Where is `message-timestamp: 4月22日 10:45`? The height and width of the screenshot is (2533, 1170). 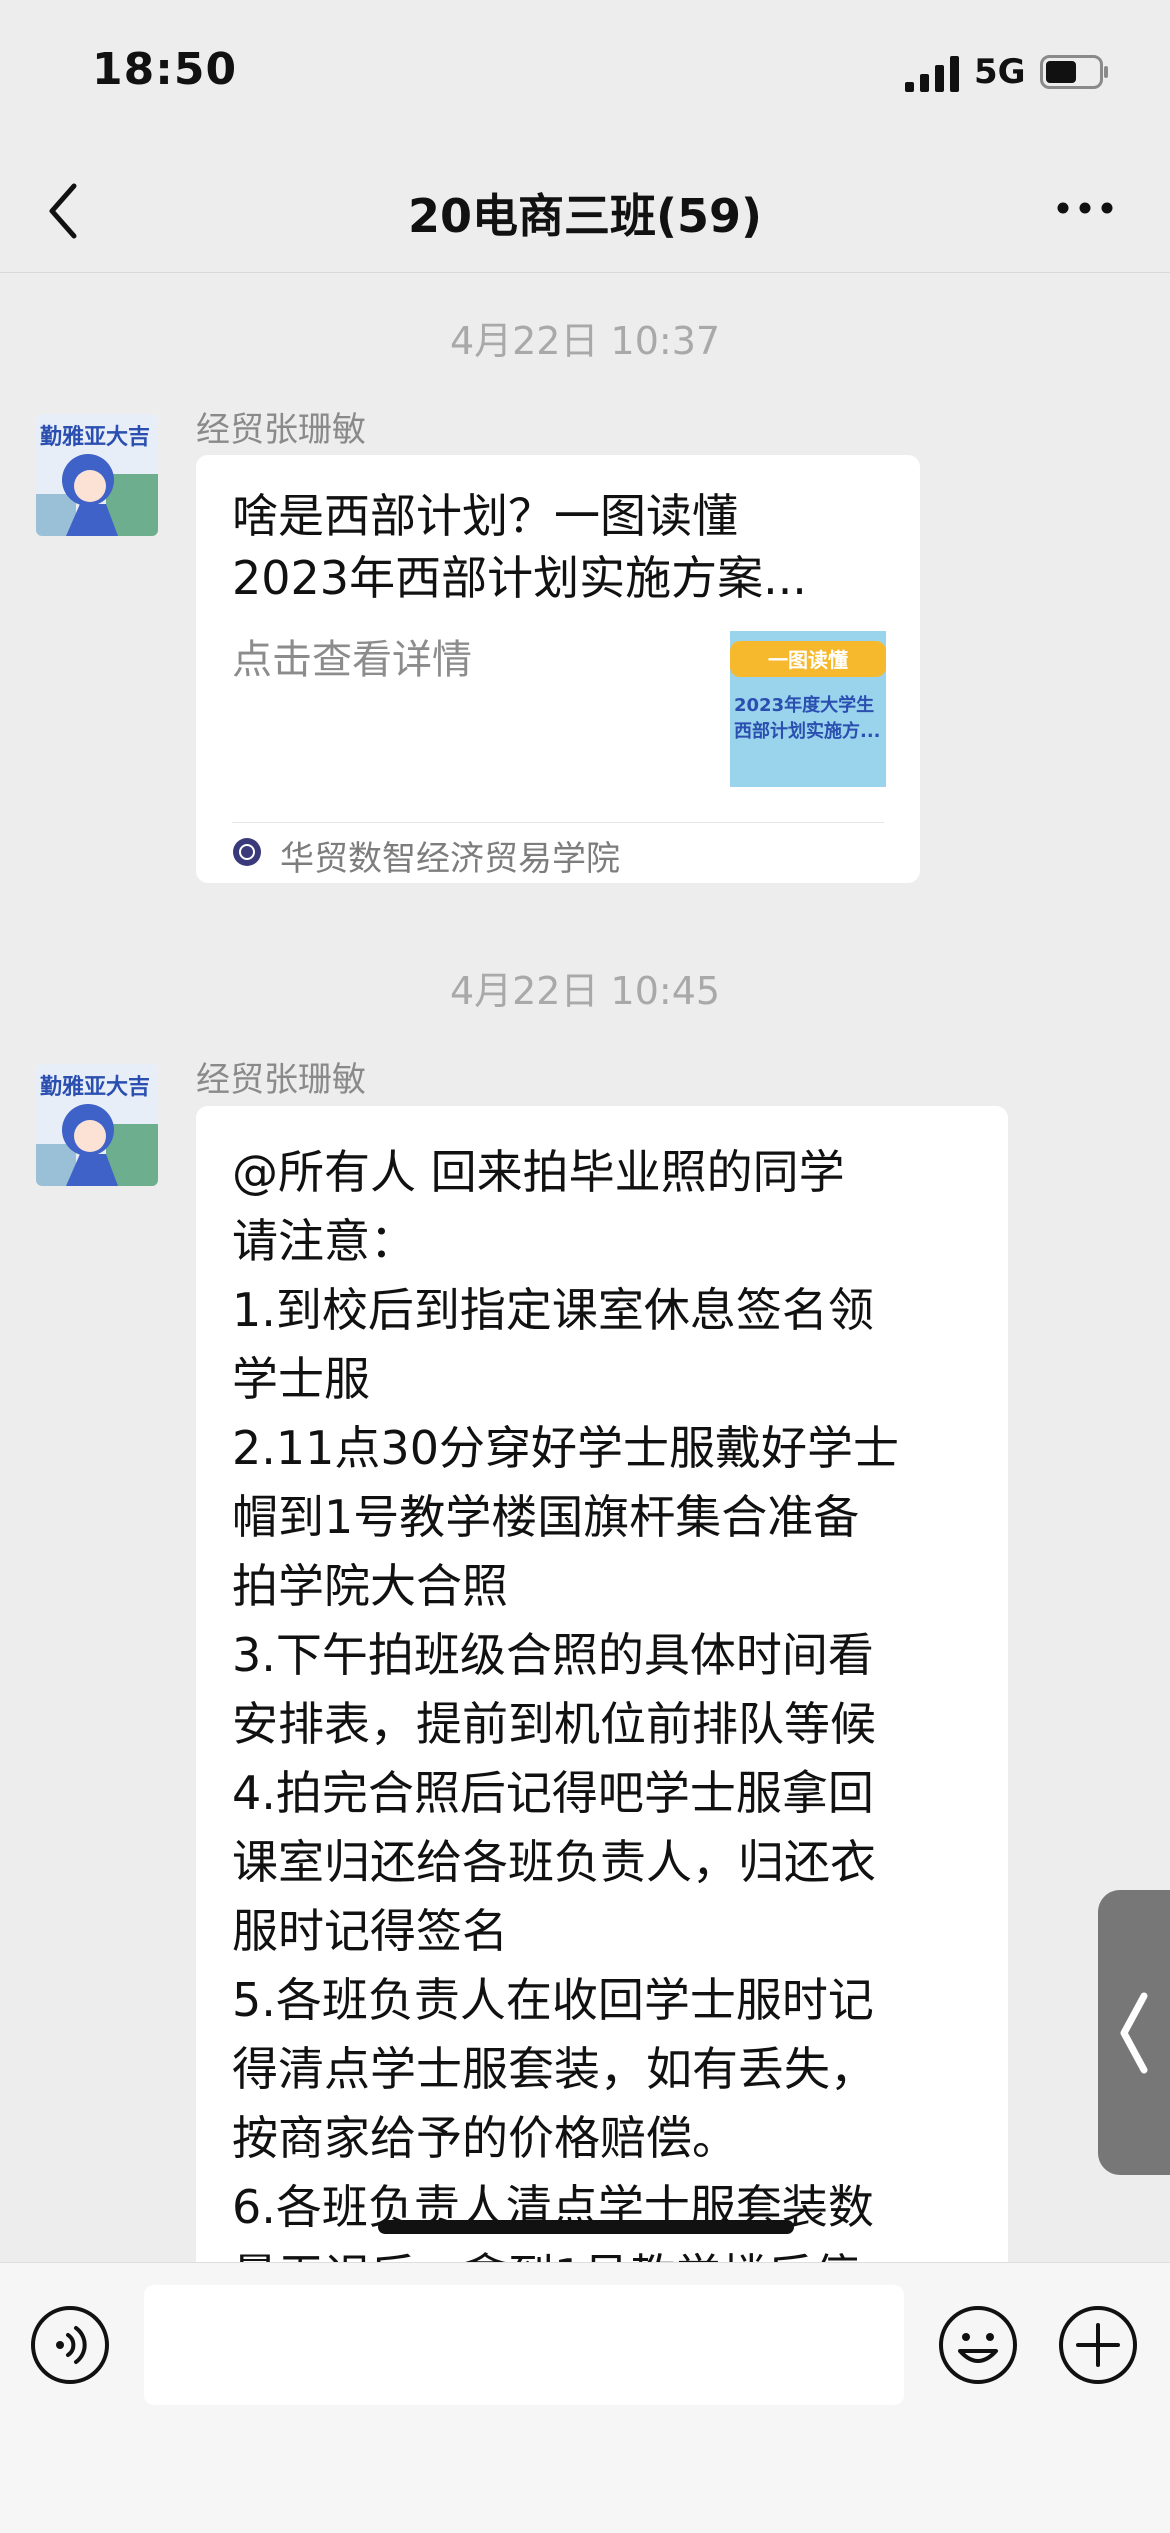
message-timestamp: 4月22日 10:45 is located at coordinates (585, 991).